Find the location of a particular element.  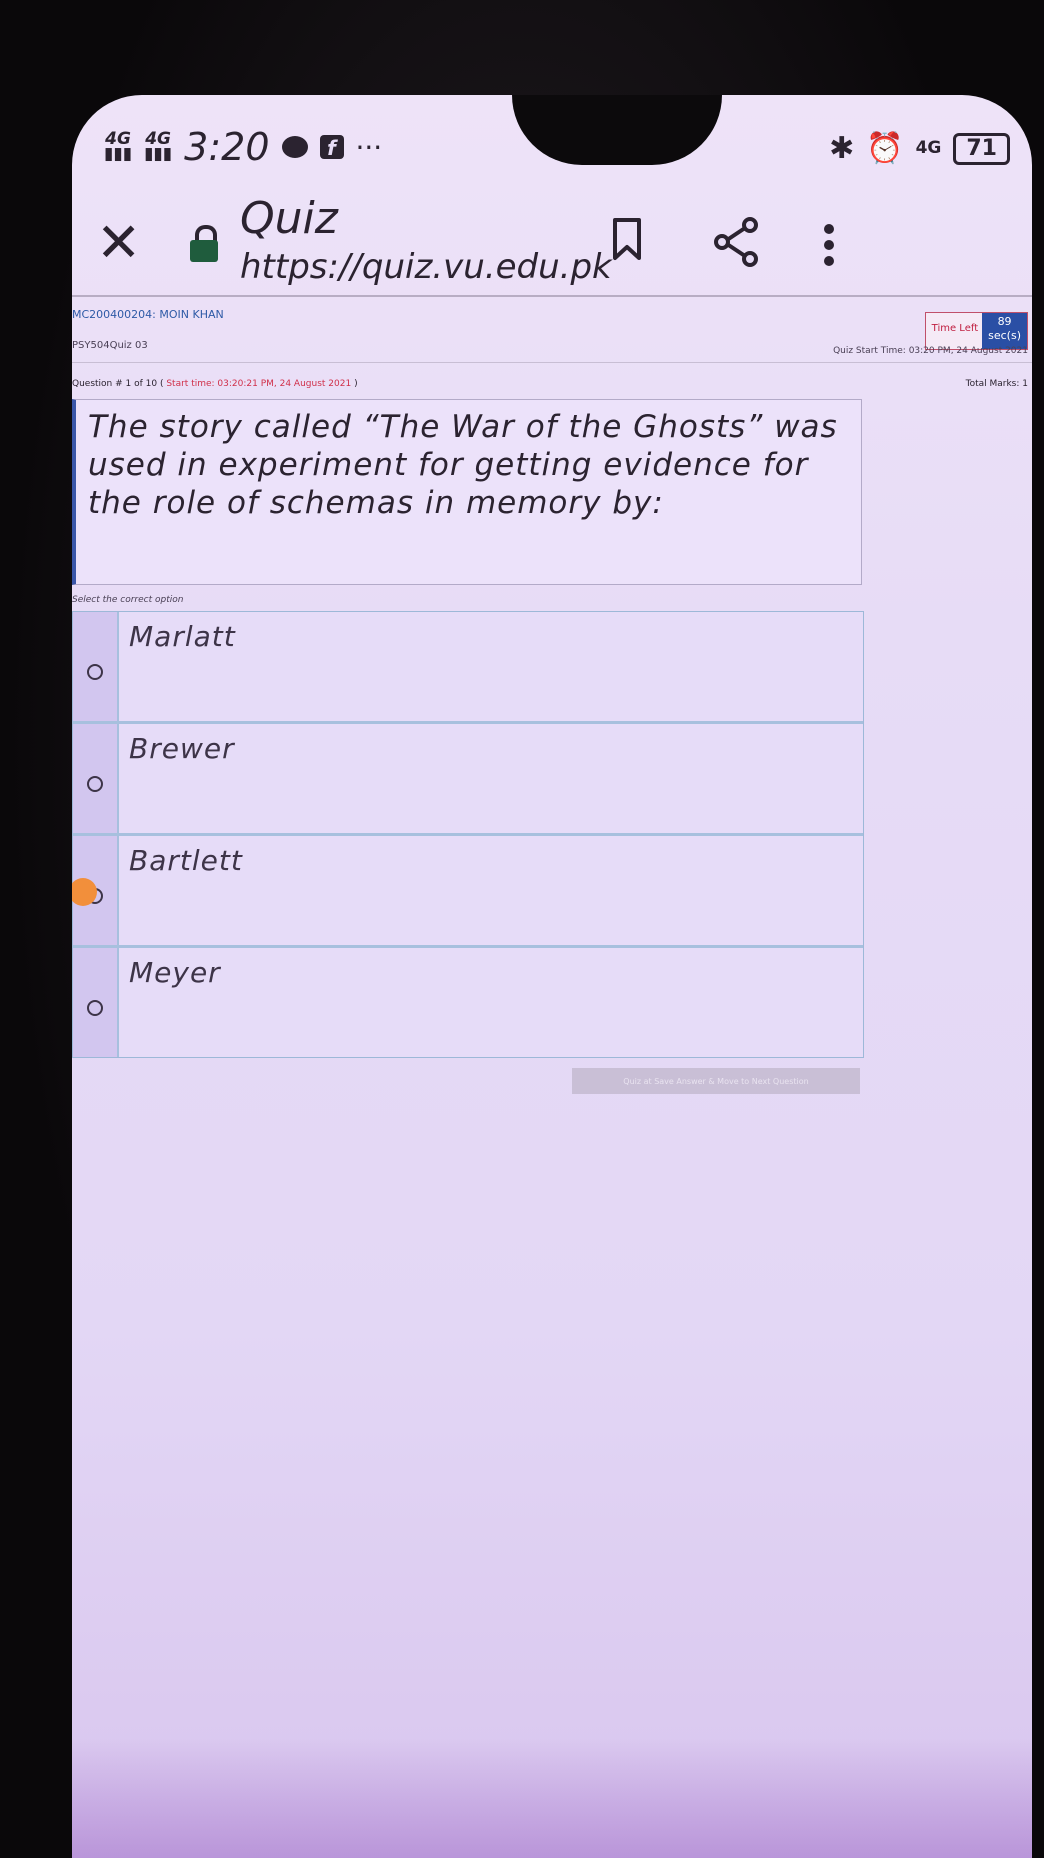

option-label: Meyer is located at coordinates (491, 1002).